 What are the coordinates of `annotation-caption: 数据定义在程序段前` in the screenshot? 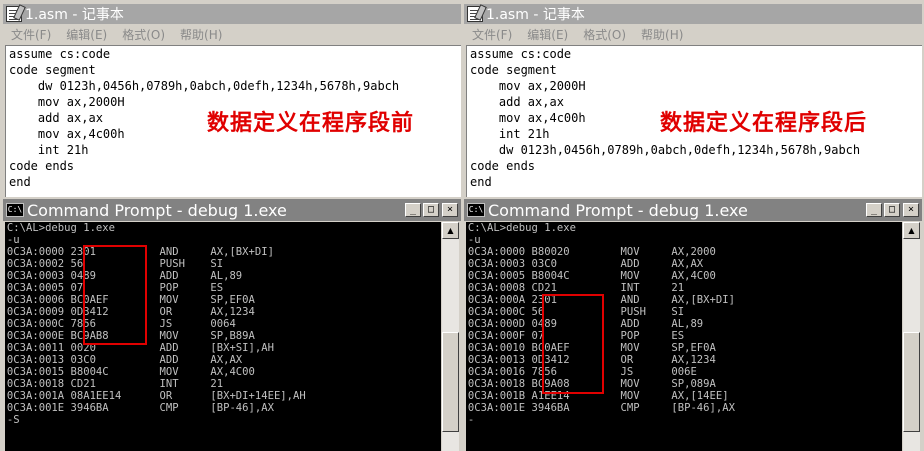 It's located at (311, 123).